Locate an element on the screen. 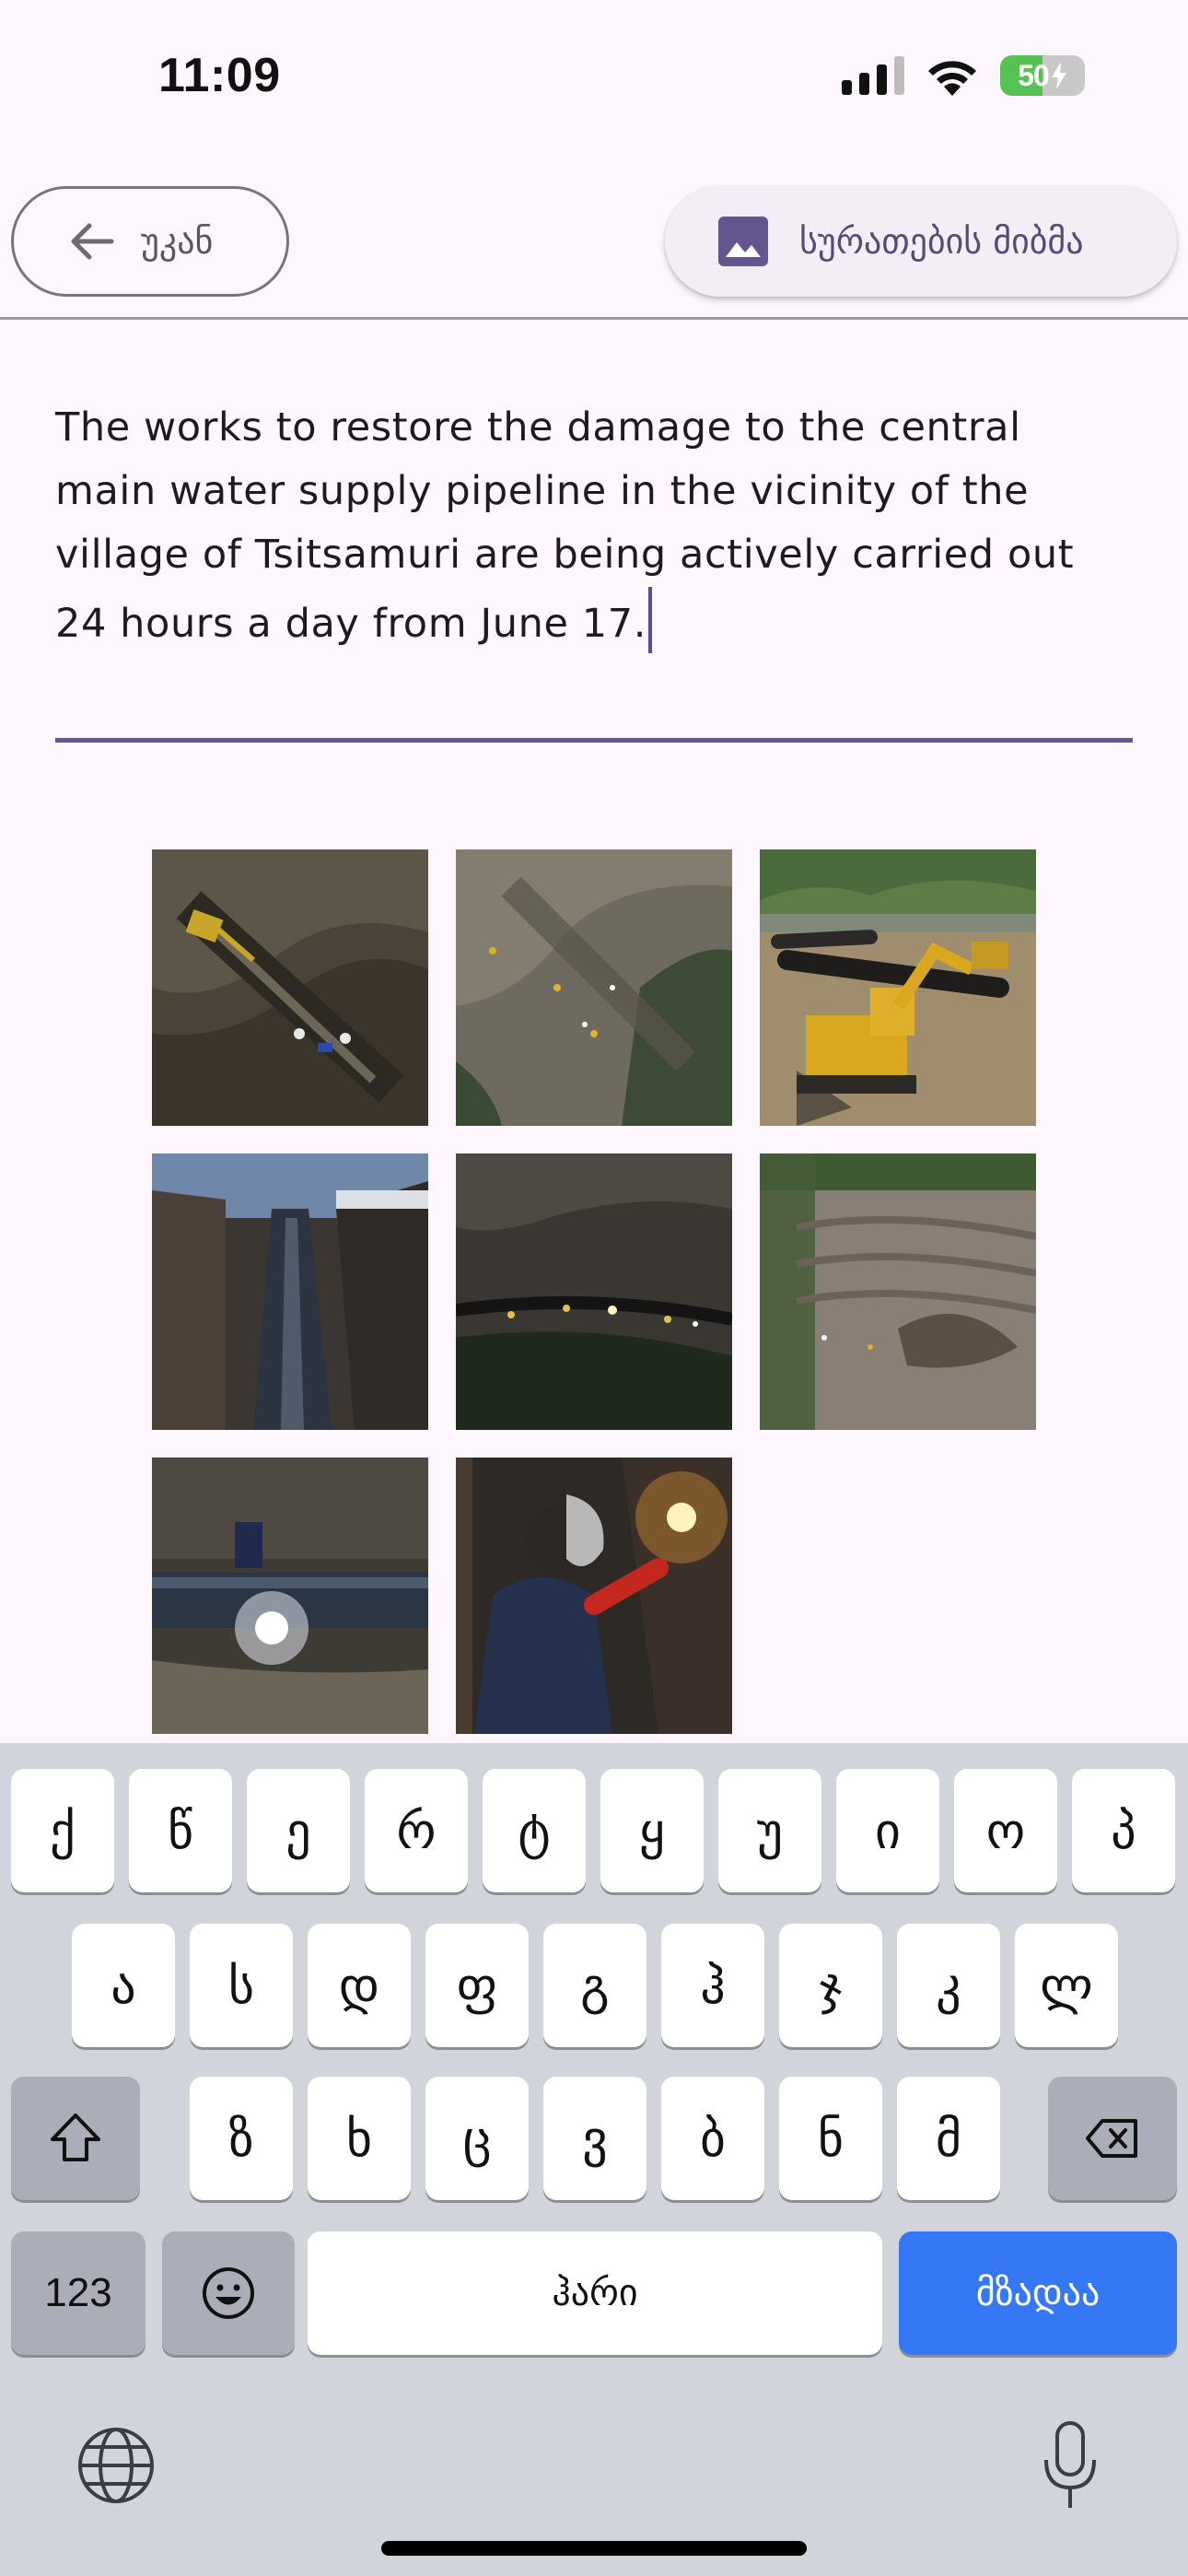 The image size is (1188, 2576). key: ე is located at coordinates (298, 1830).